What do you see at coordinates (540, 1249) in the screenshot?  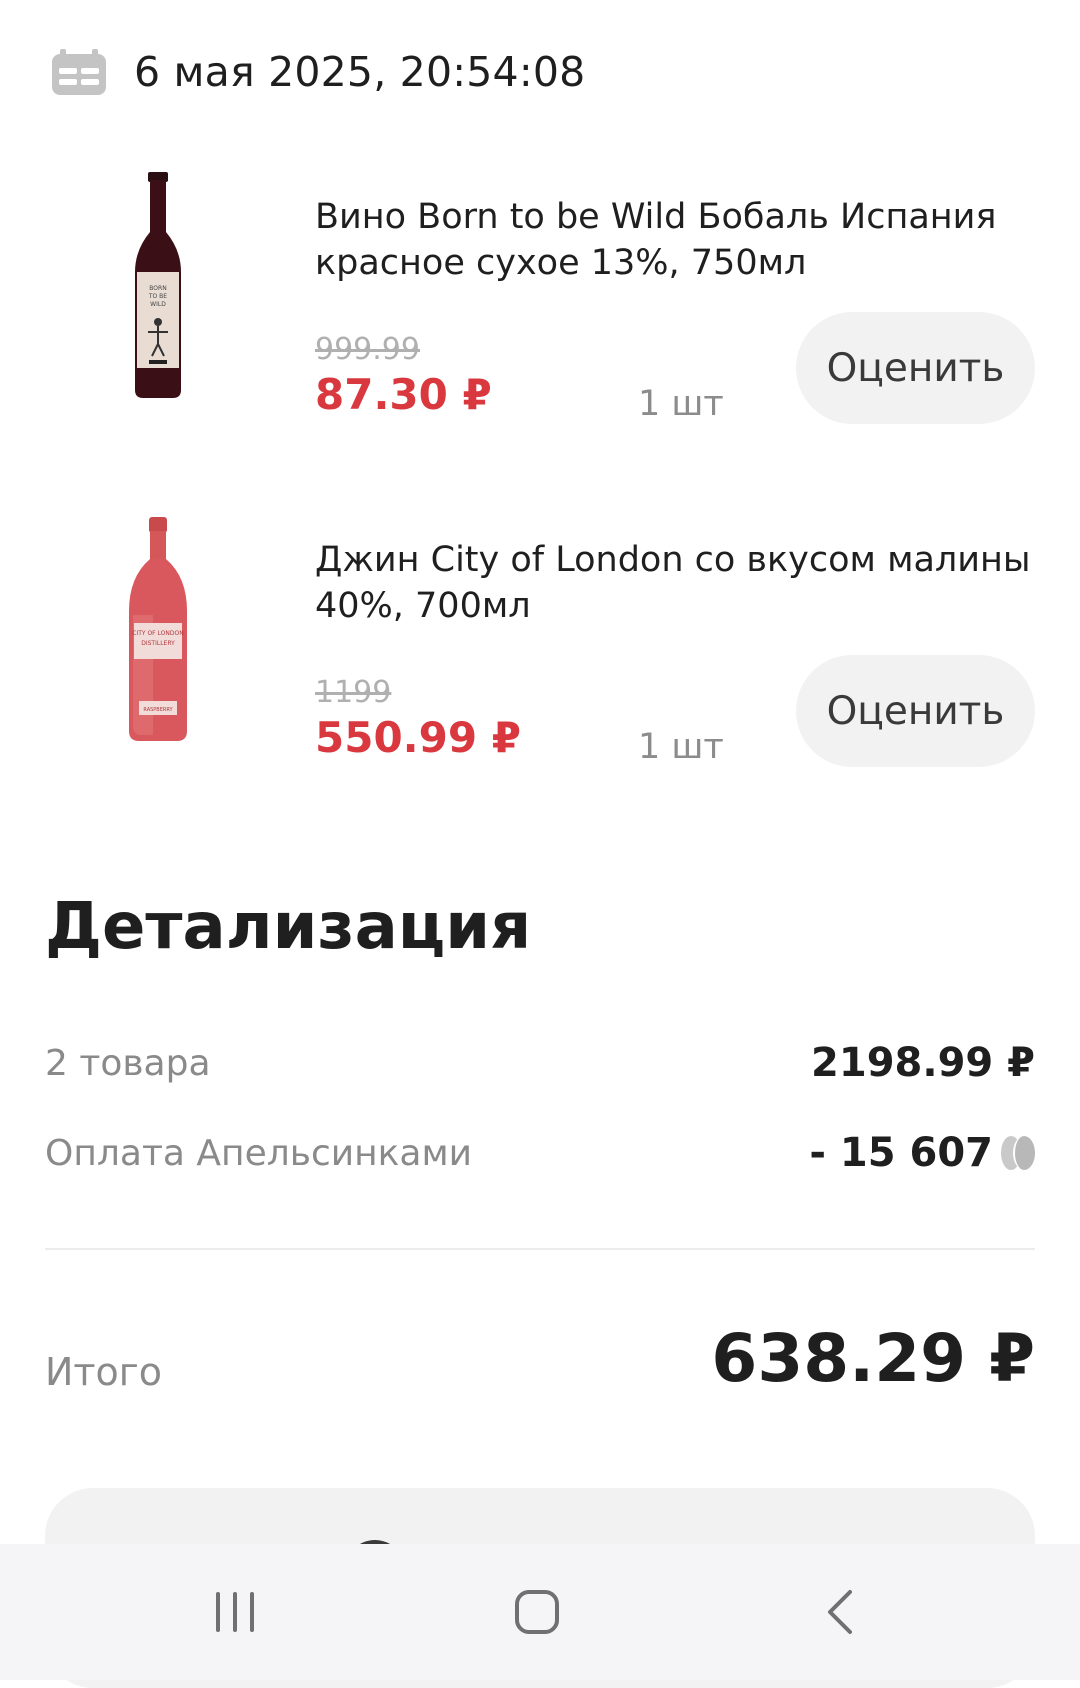 I see `divider` at bounding box center [540, 1249].